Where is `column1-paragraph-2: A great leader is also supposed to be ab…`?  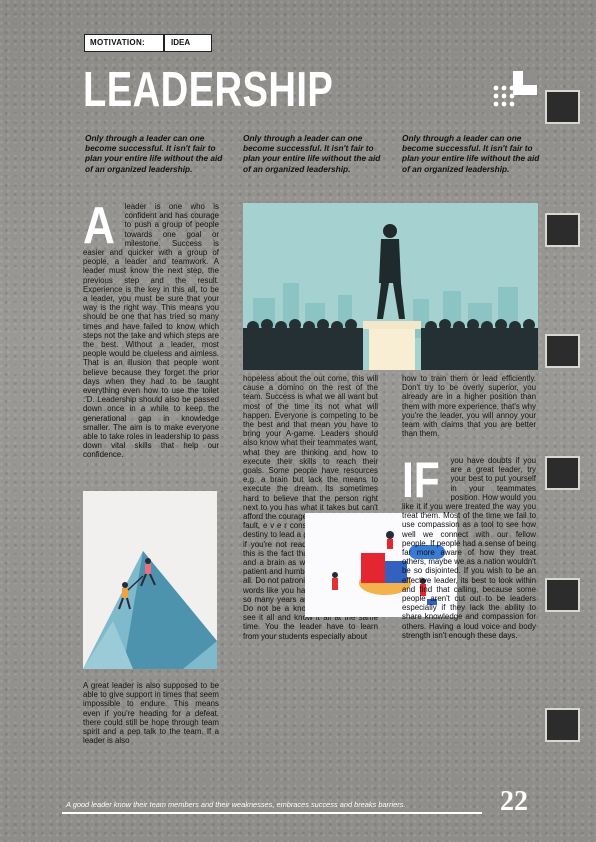 column1-paragraph-2: A great leader is also supposed to be ab… is located at coordinates (151, 713).